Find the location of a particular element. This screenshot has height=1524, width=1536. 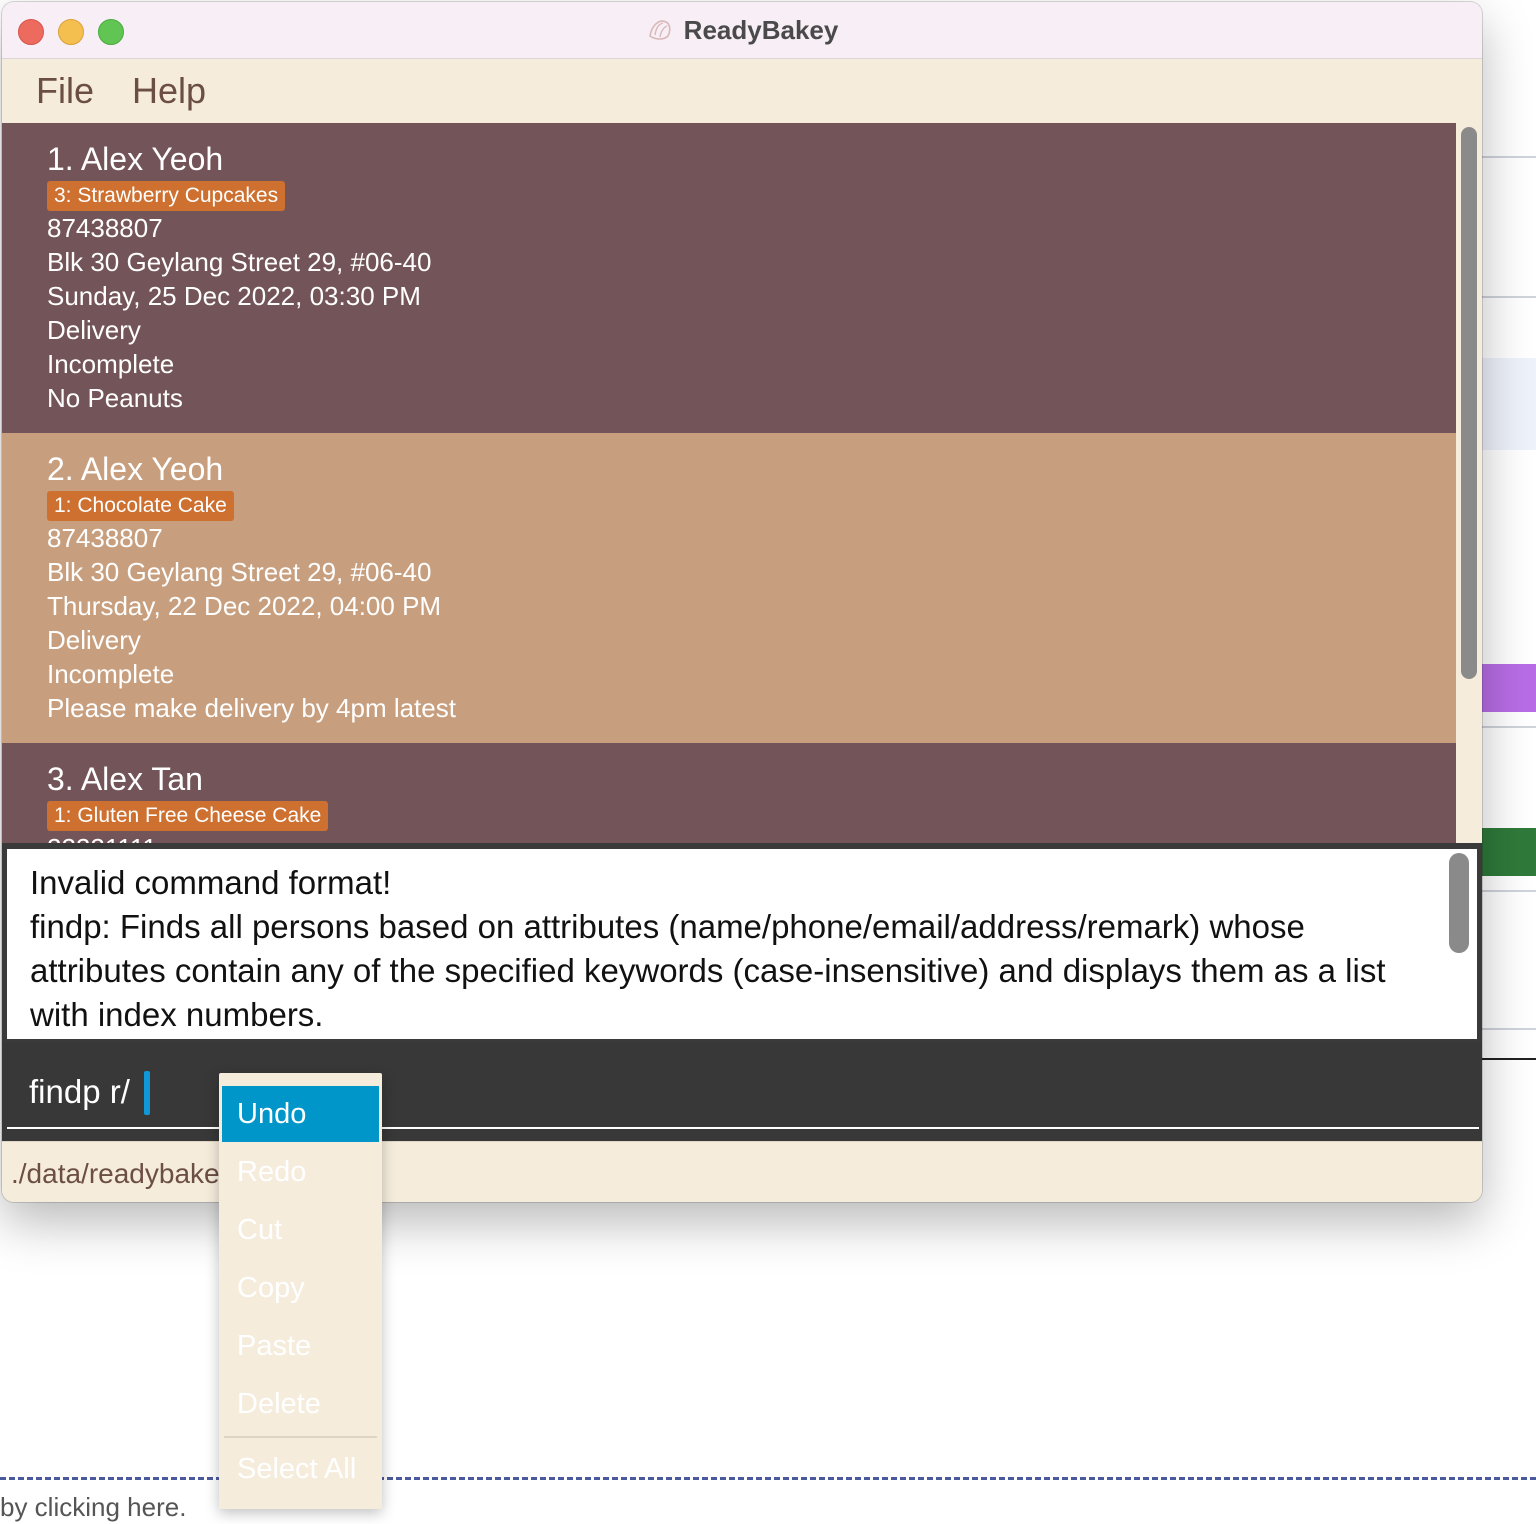

order-item-tag: 1: Chocolate Cake is located at coordinates (140, 506).